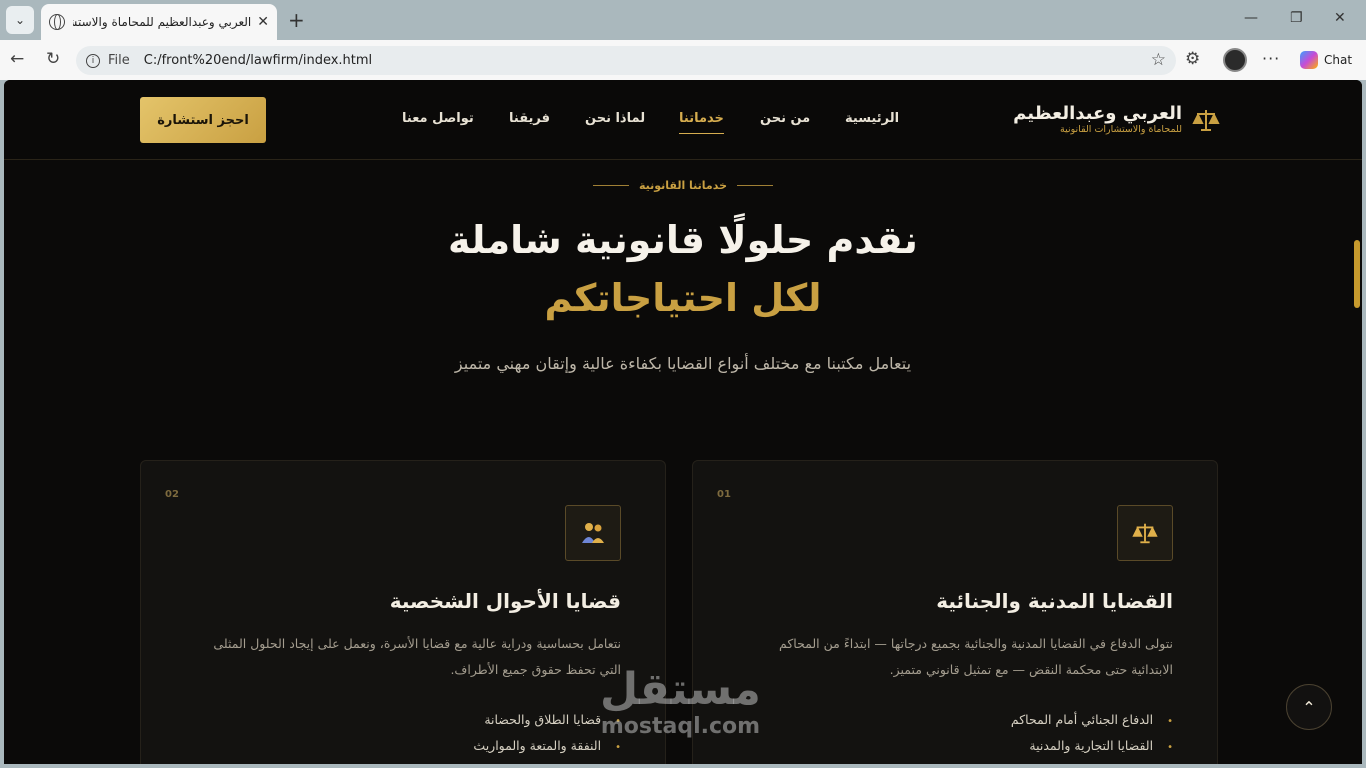 This screenshot has width=1366, height=768. Describe the element at coordinates (1309, 707) in the screenshot. I see `scroll-to-top-button: ⌃` at that location.